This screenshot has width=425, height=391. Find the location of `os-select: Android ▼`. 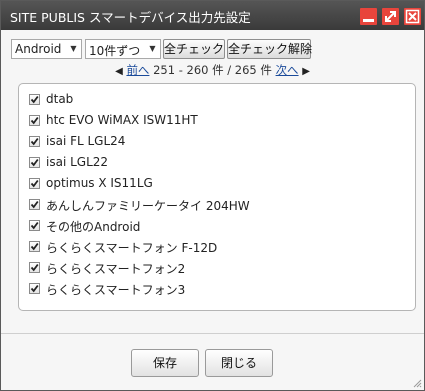

os-select: Android ▼ is located at coordinates (46, 49).